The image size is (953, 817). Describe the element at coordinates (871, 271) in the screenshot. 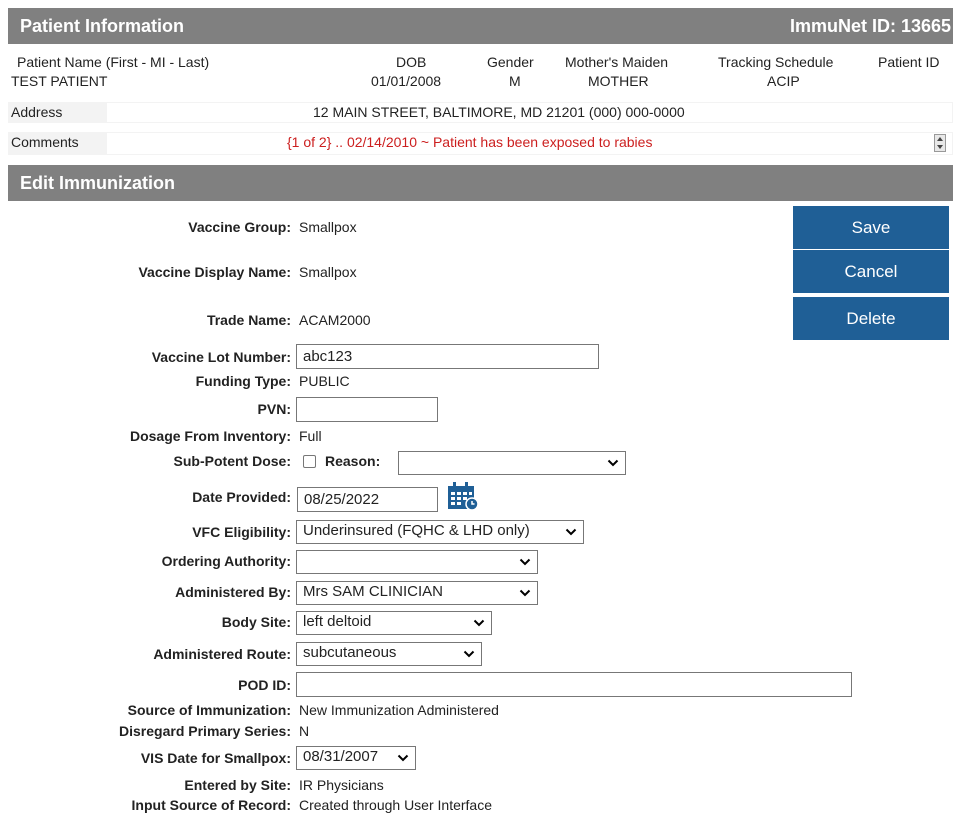

I see `cancel-button: Cancel` at that location.